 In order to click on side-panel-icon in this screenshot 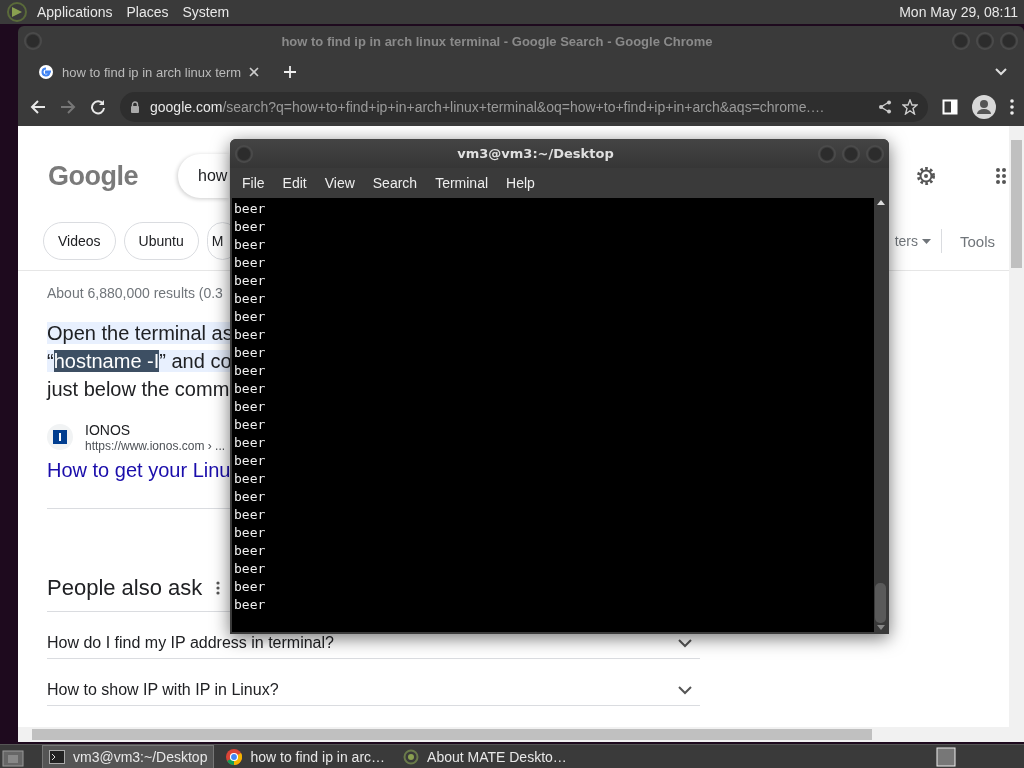, I will do `click(950, 107)`.